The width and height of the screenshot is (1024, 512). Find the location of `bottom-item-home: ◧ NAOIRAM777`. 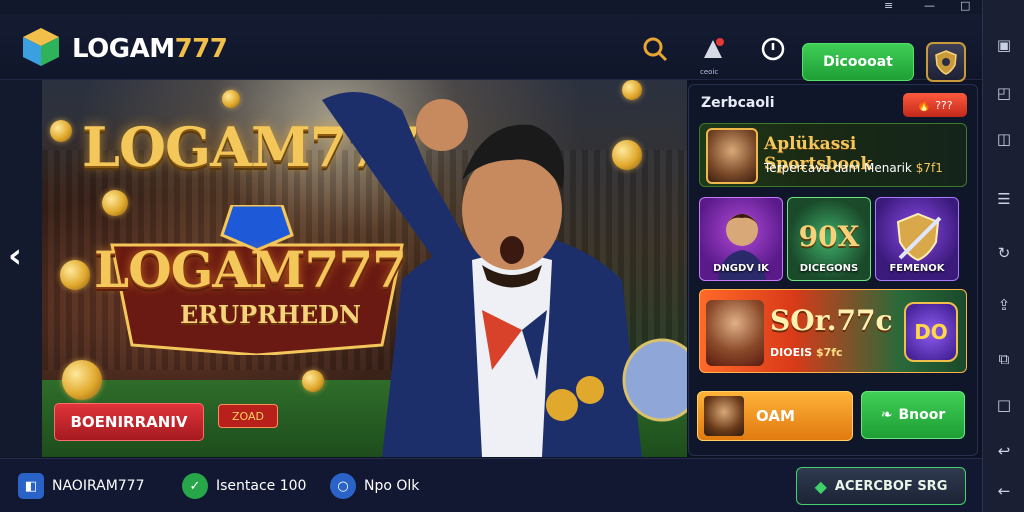

bottom-item-home: ◧ NAOIRAM777 is located at coordinates (81, 486).